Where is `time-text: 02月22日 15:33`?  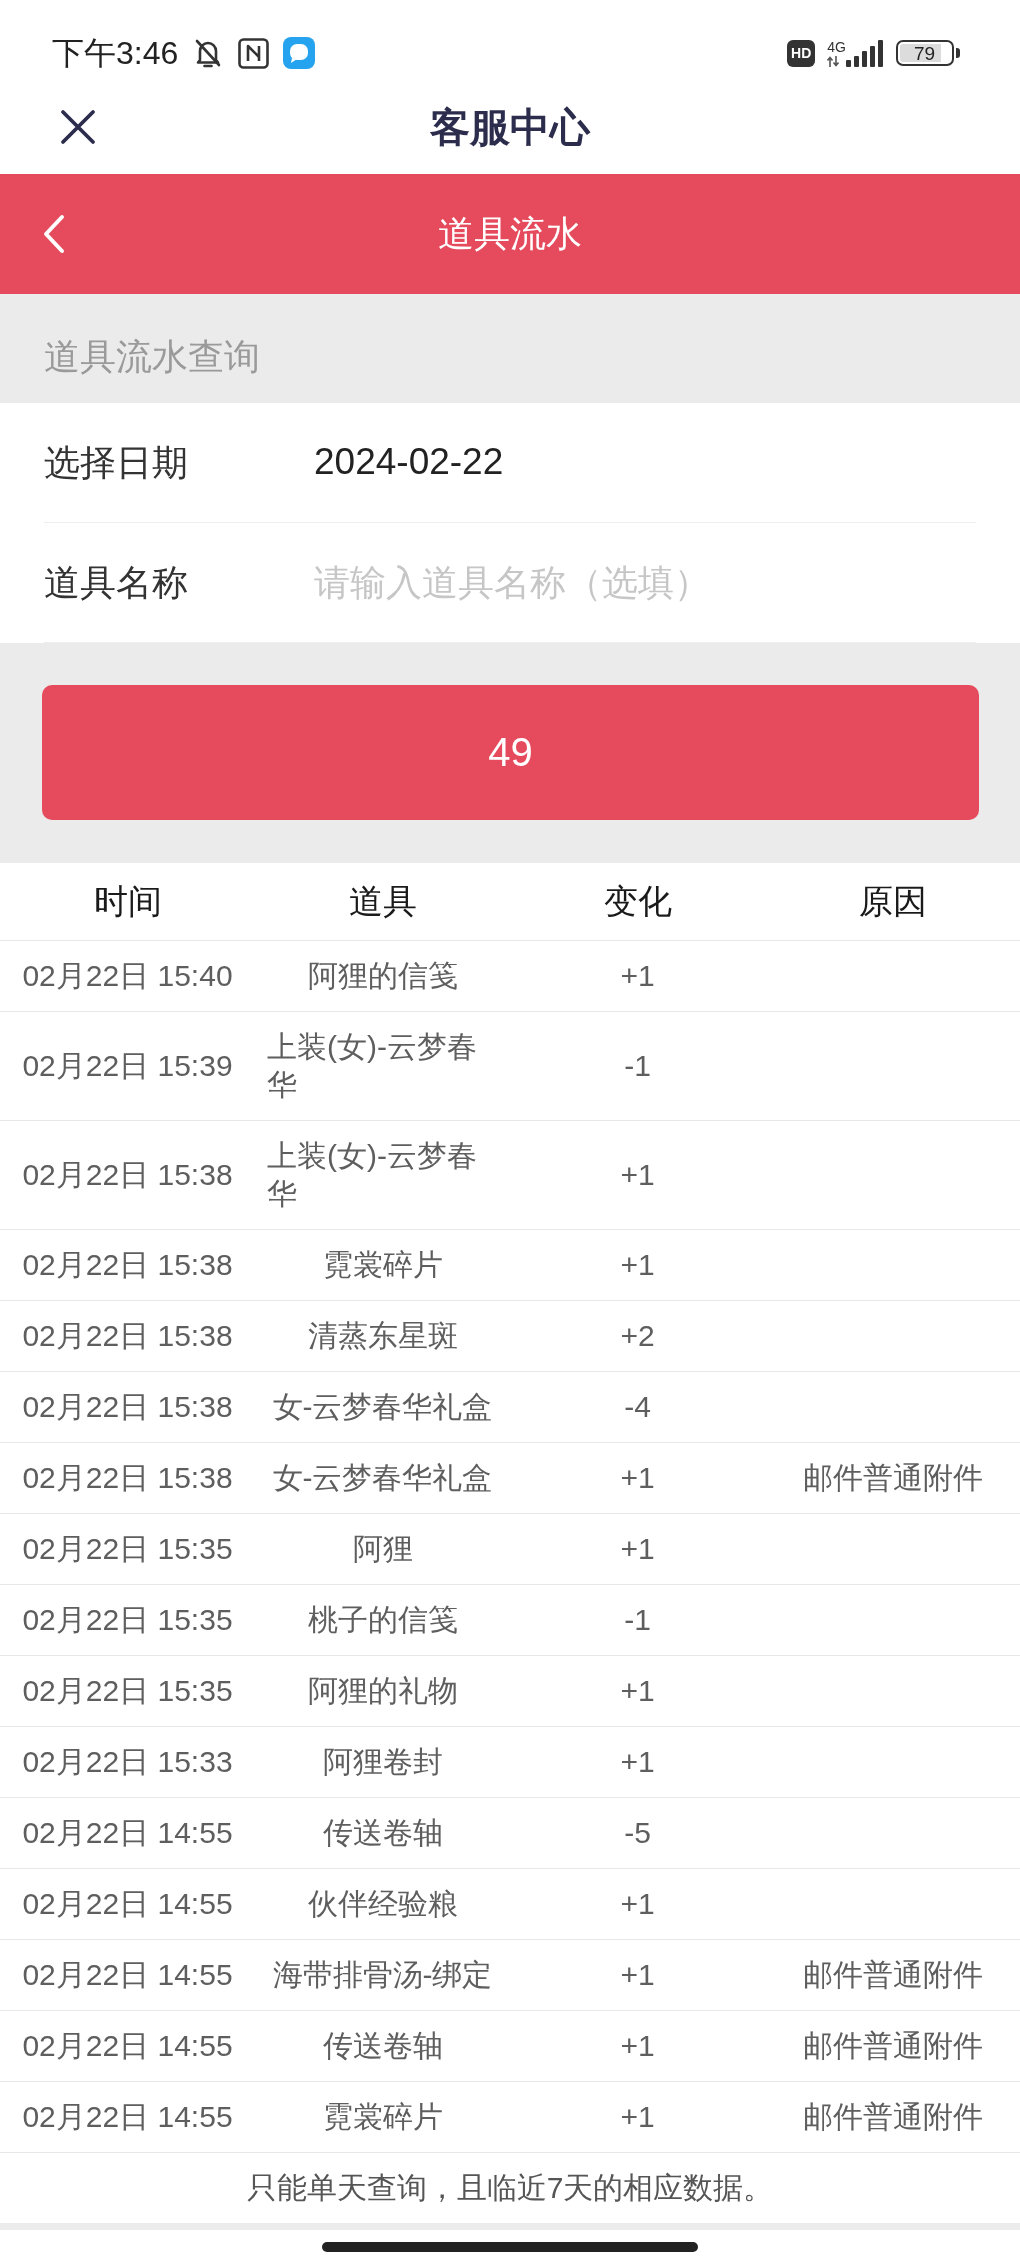 time-text: 02月22日 15:33 is located at coordinates (127, 1762).